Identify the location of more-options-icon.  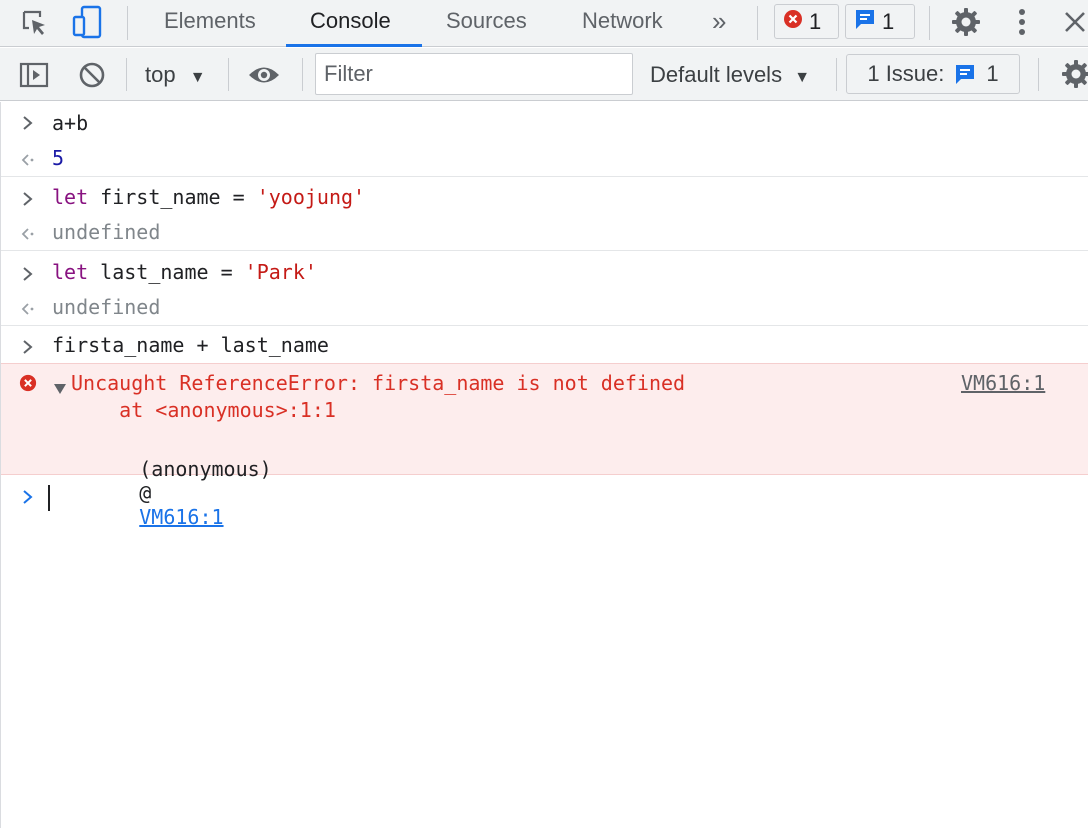
(1022, 22).